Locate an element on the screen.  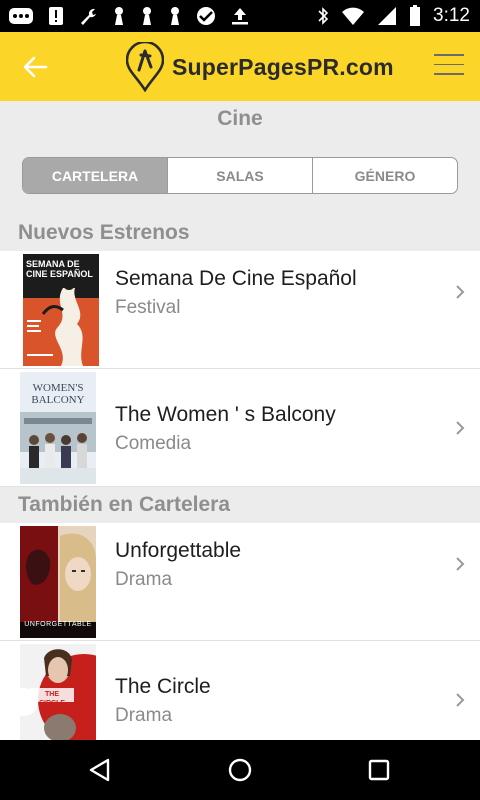
hamburger-menu-icon is located at coordinates (449, 66).